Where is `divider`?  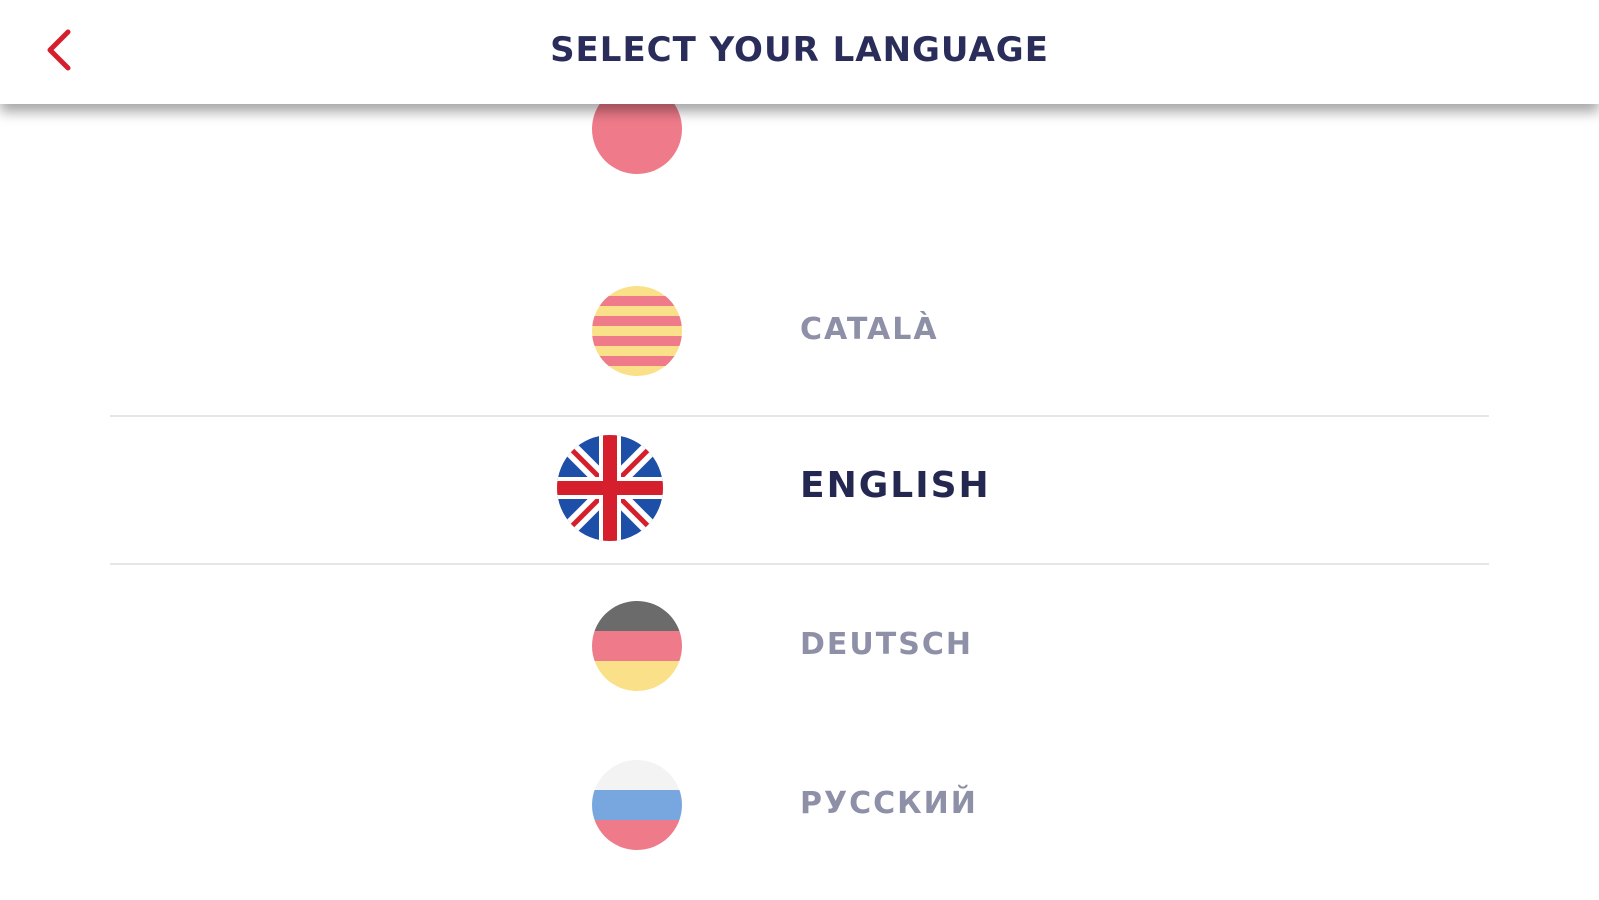
divider is located at coordinates (799, 564).